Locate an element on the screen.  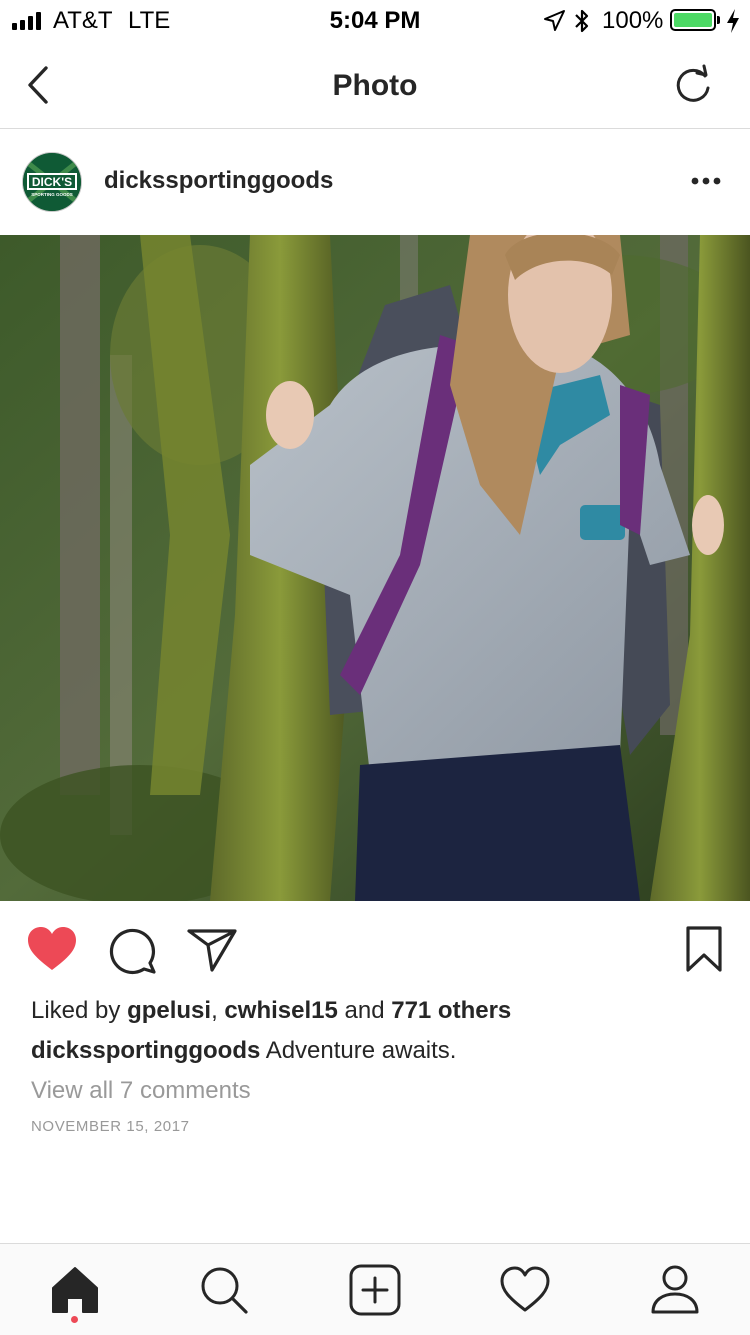
home-icon is located at coordinates (75, 1290).